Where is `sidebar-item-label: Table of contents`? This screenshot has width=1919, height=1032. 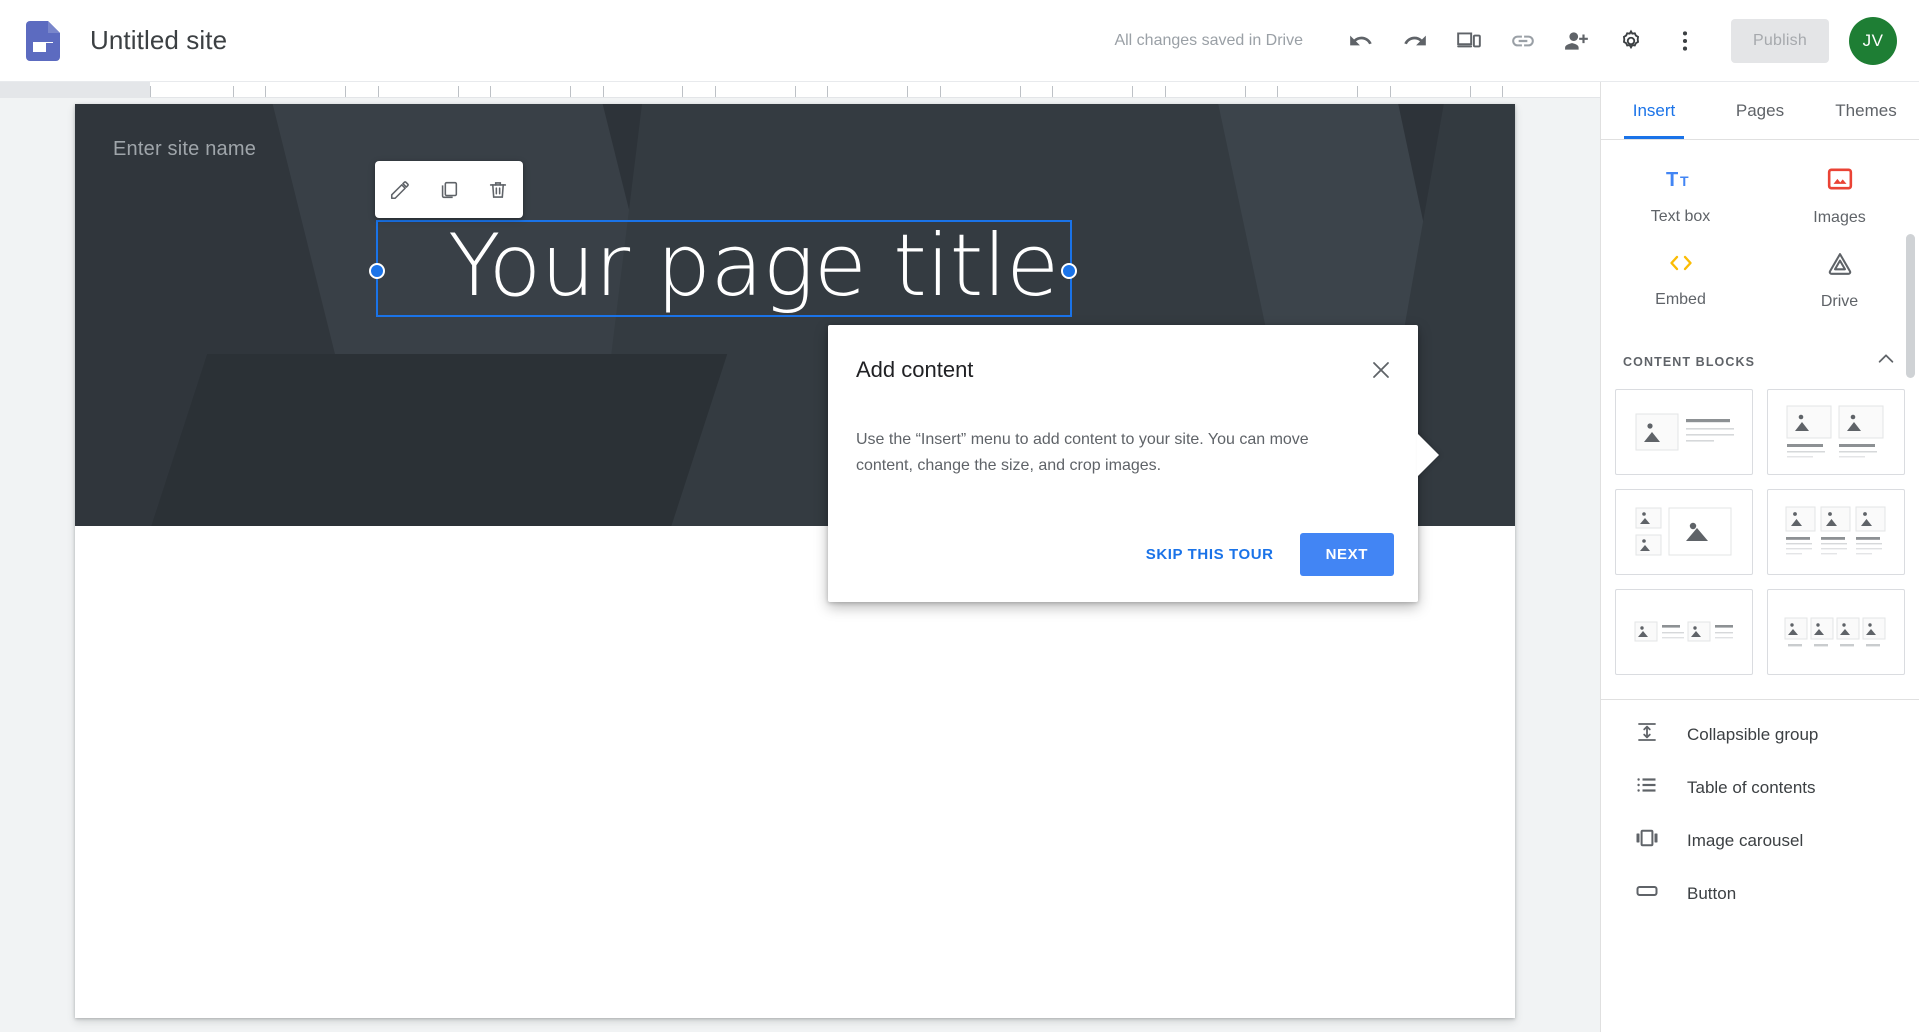 sidebar-item-label: Table of contents is located at coordinates (1751, 787).